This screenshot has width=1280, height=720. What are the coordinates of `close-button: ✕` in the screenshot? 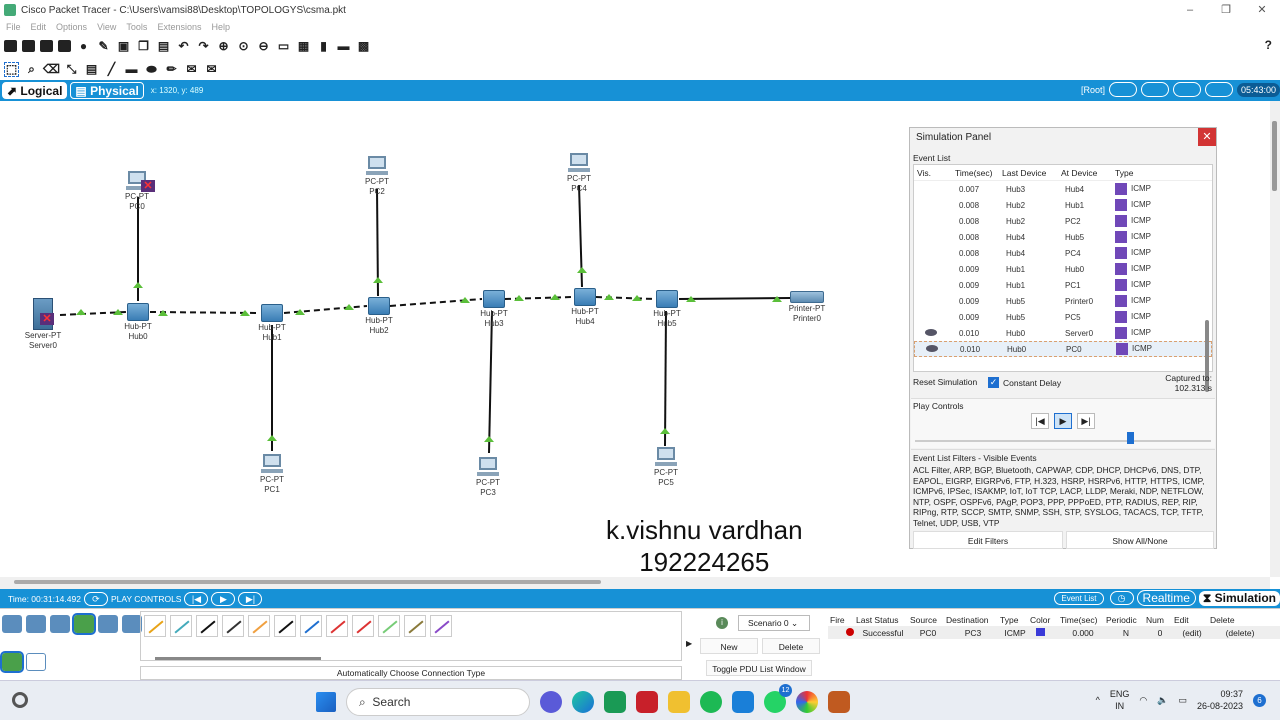 It's located at (1262, 10).